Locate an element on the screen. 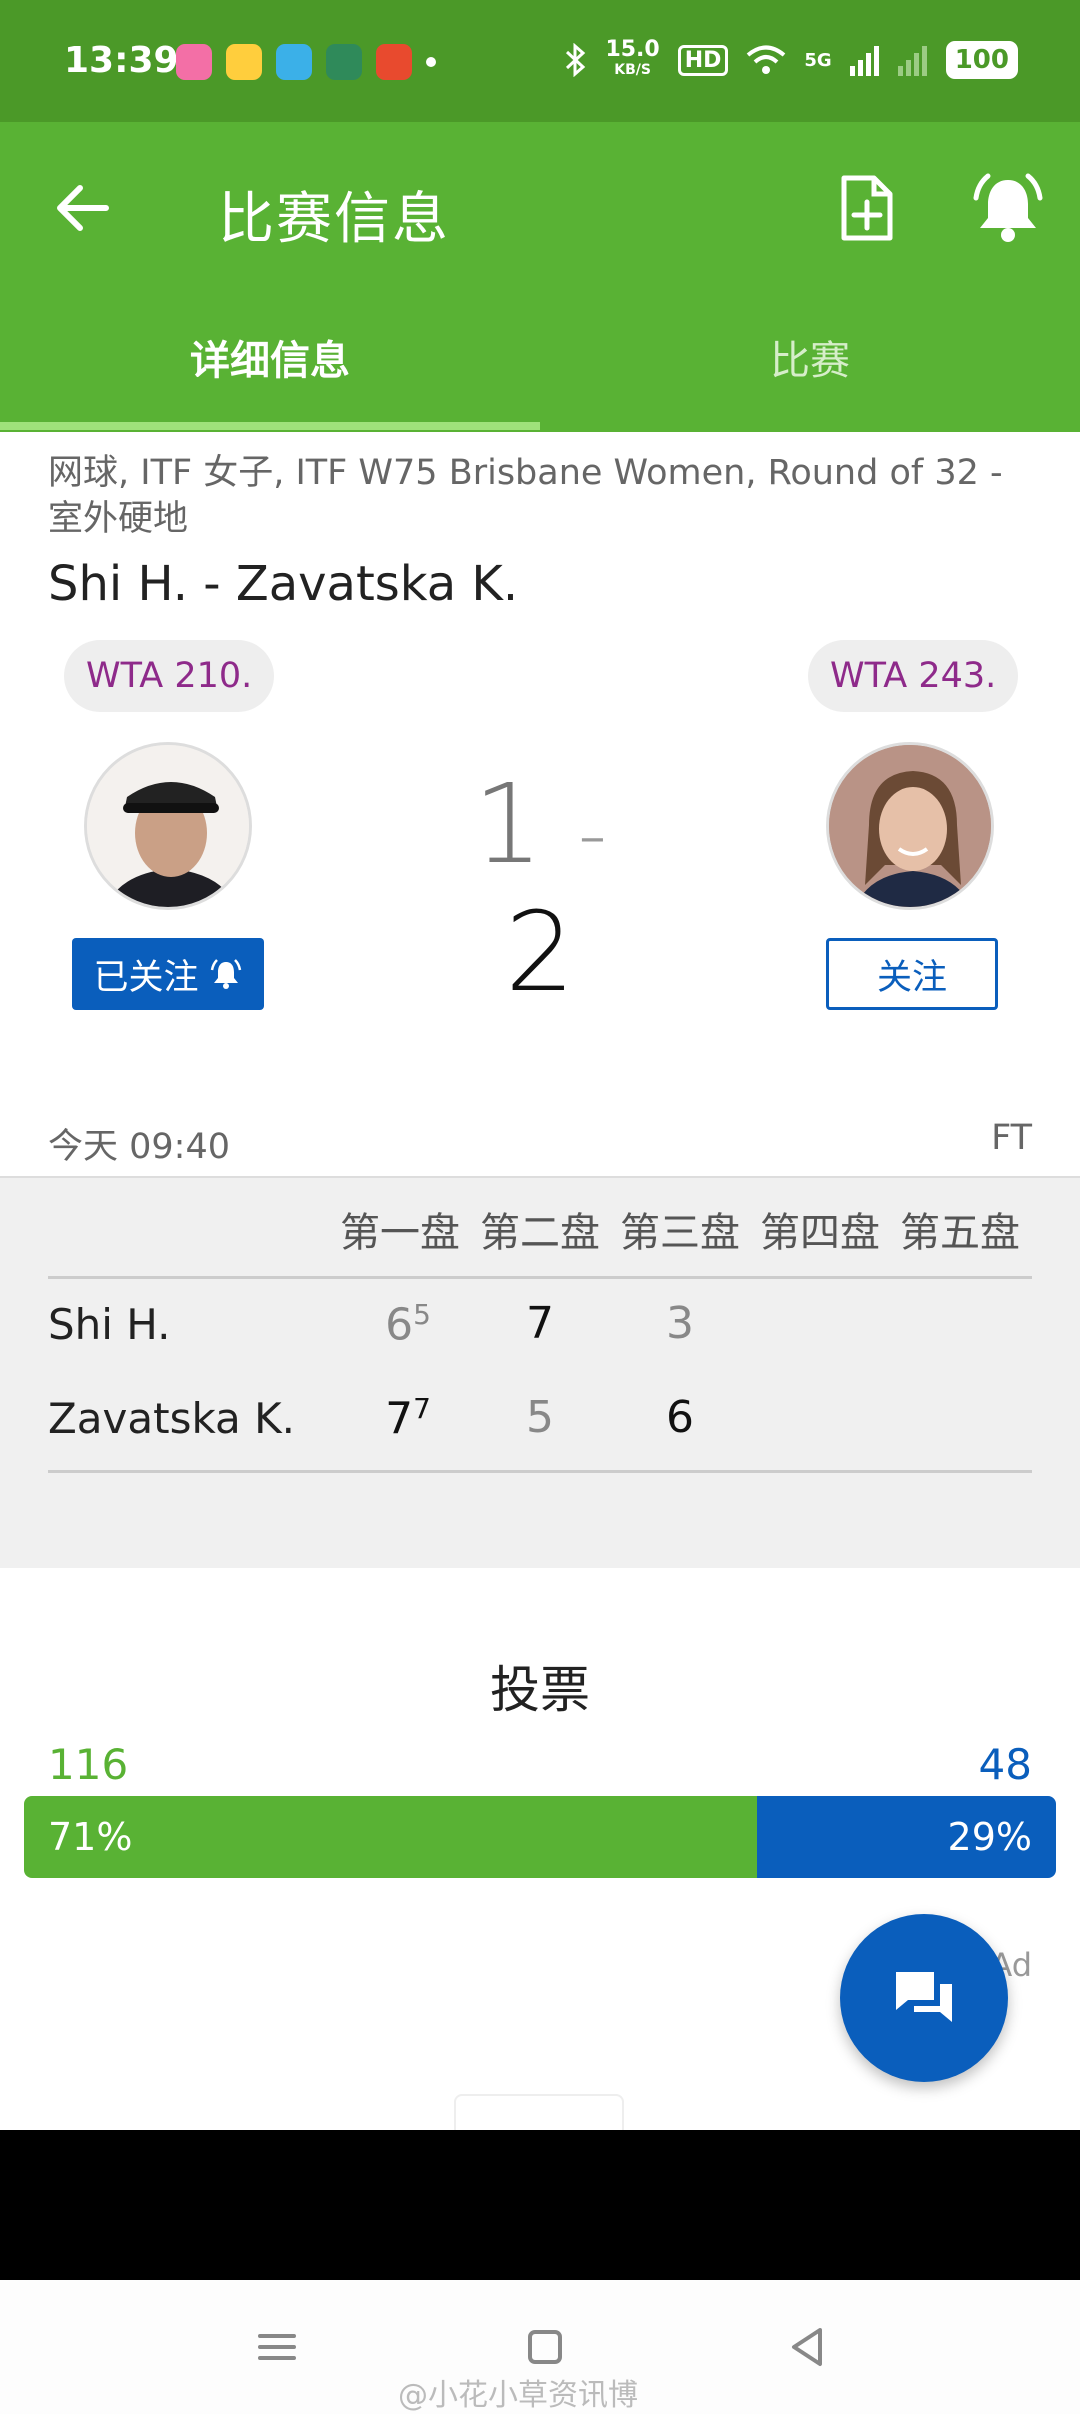 The height and width of the screenshot is (2414, 1080). menu-icon is located at coordinates (277, 2347).